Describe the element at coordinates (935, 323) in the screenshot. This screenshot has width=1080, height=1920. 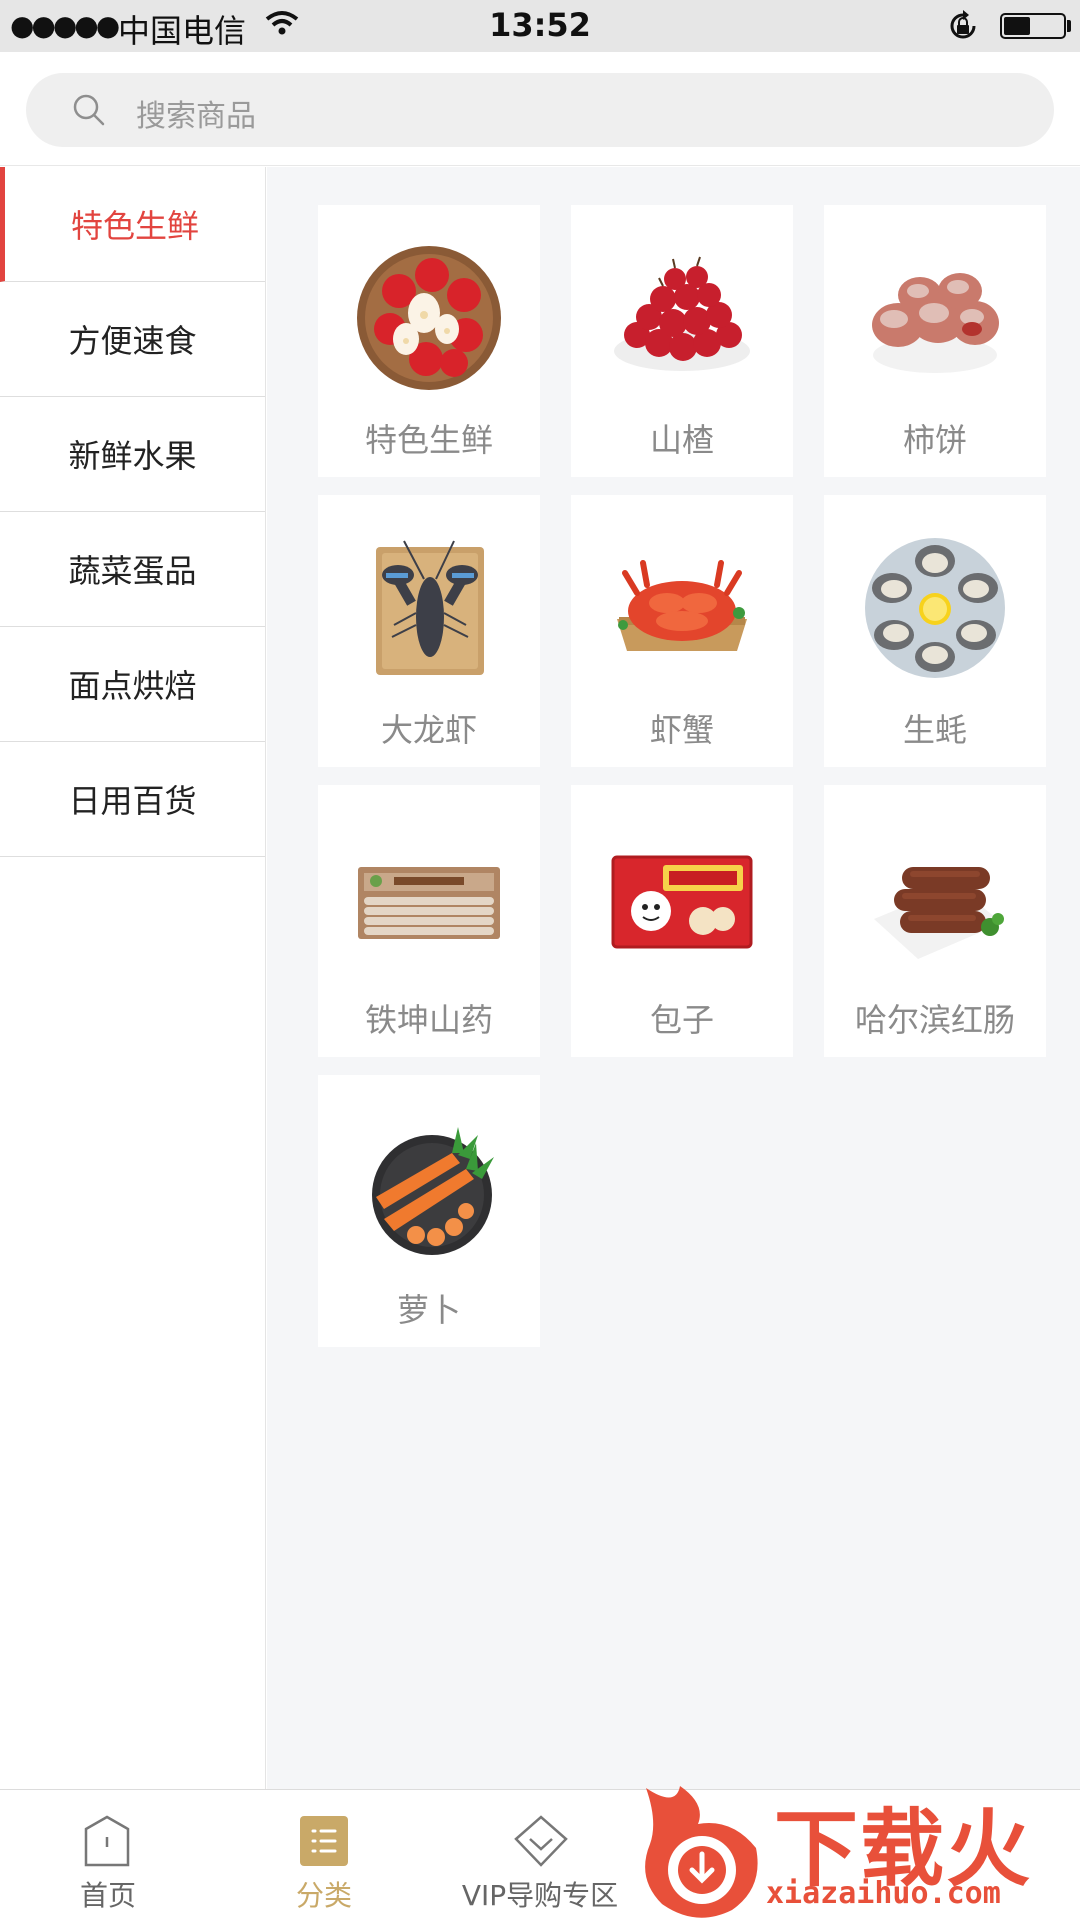
I see `dried-persimmon-image` at that location.